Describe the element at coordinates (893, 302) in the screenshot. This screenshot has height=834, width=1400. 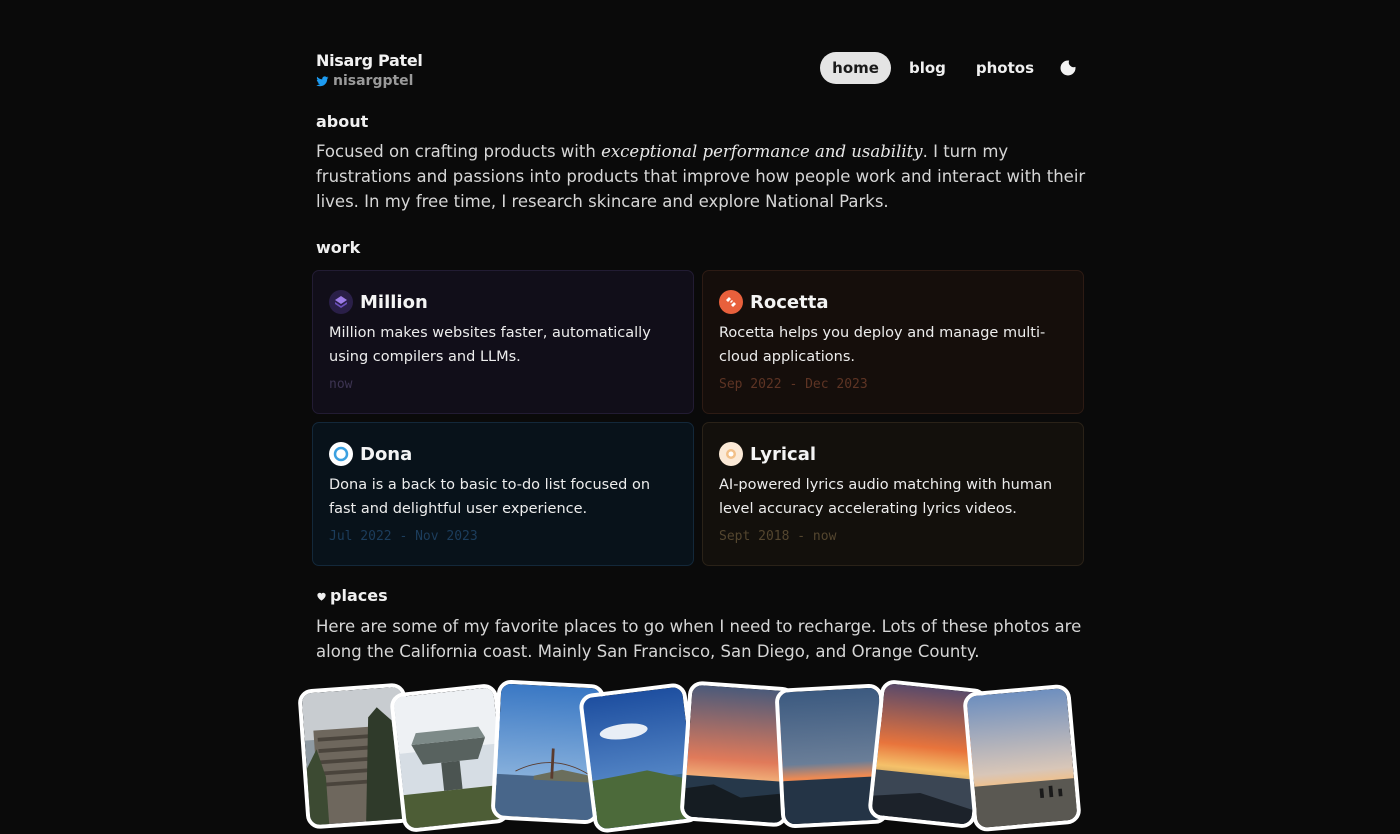
I see `card-title-row: Rocetta` at that location.